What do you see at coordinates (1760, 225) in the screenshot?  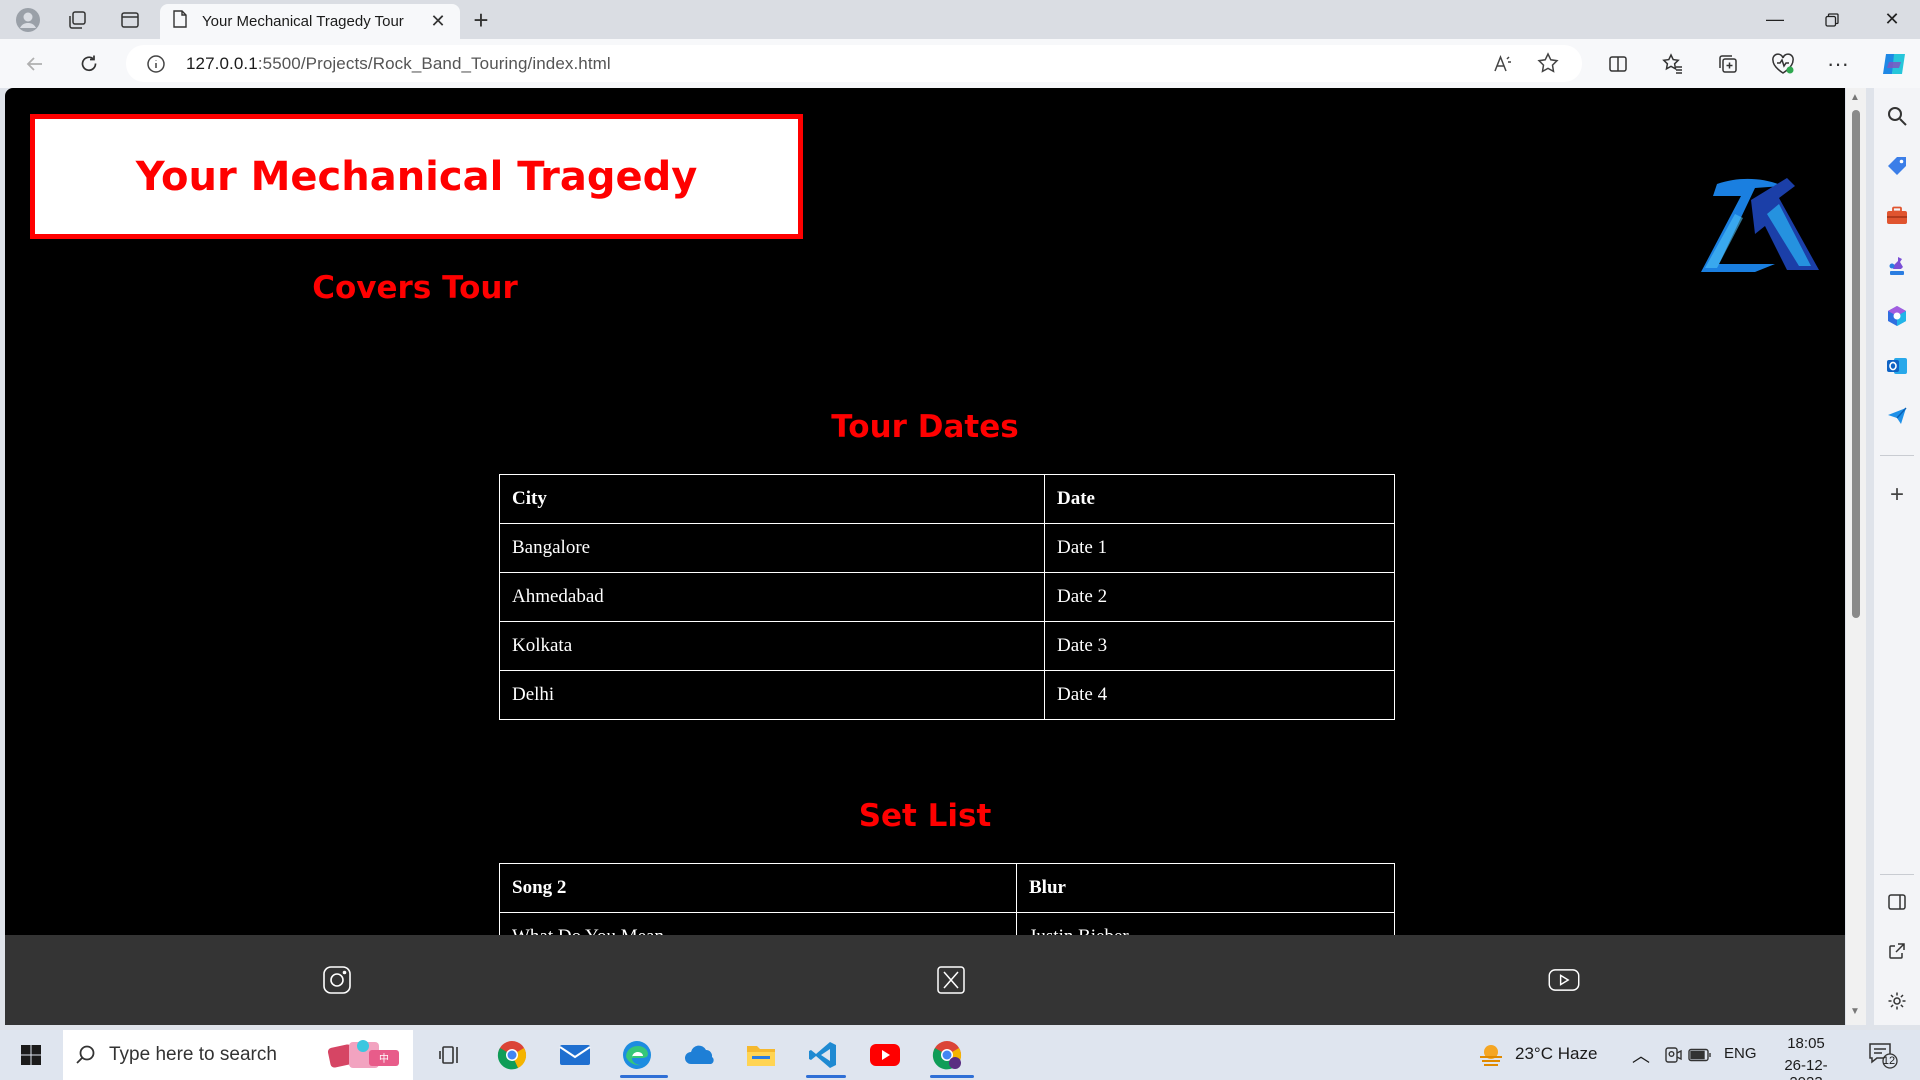 I see `band-logo-icon` at bounding box center [1760, 225].